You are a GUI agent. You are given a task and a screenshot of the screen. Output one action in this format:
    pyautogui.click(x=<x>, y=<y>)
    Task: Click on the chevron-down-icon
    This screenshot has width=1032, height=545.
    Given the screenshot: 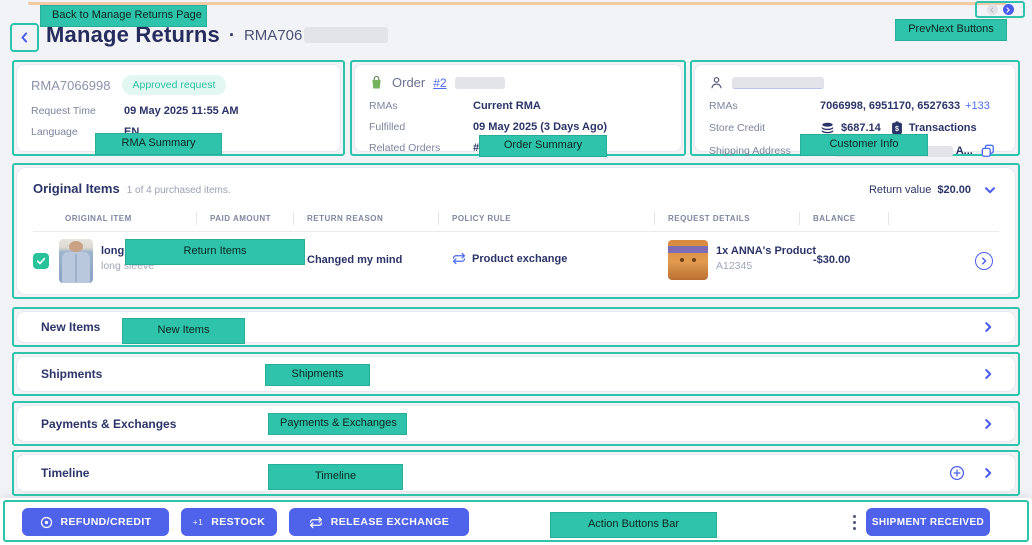 What is the action you would take?
    pyautogui.click(x=990, y=190)
    